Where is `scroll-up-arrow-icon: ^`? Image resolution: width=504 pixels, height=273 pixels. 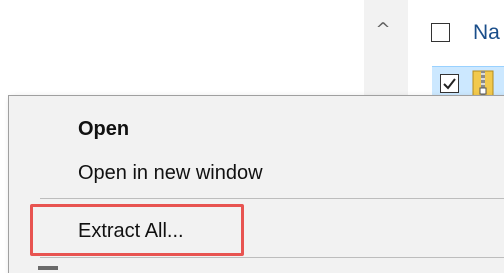 scroll-up-arrow-icon: ^ is located at coordinates (383, 30).